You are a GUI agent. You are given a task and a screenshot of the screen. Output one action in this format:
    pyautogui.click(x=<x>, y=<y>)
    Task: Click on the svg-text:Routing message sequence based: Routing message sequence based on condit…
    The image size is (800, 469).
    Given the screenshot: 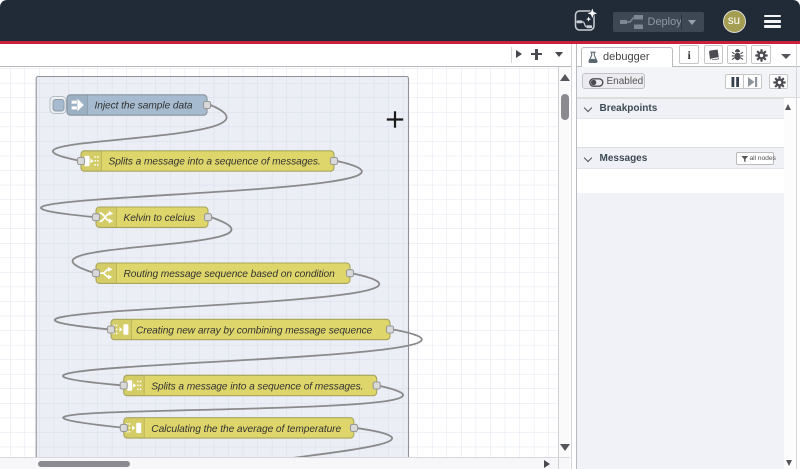 What is the action you would take?
    pyautogui.click(x=230, y=274)
    